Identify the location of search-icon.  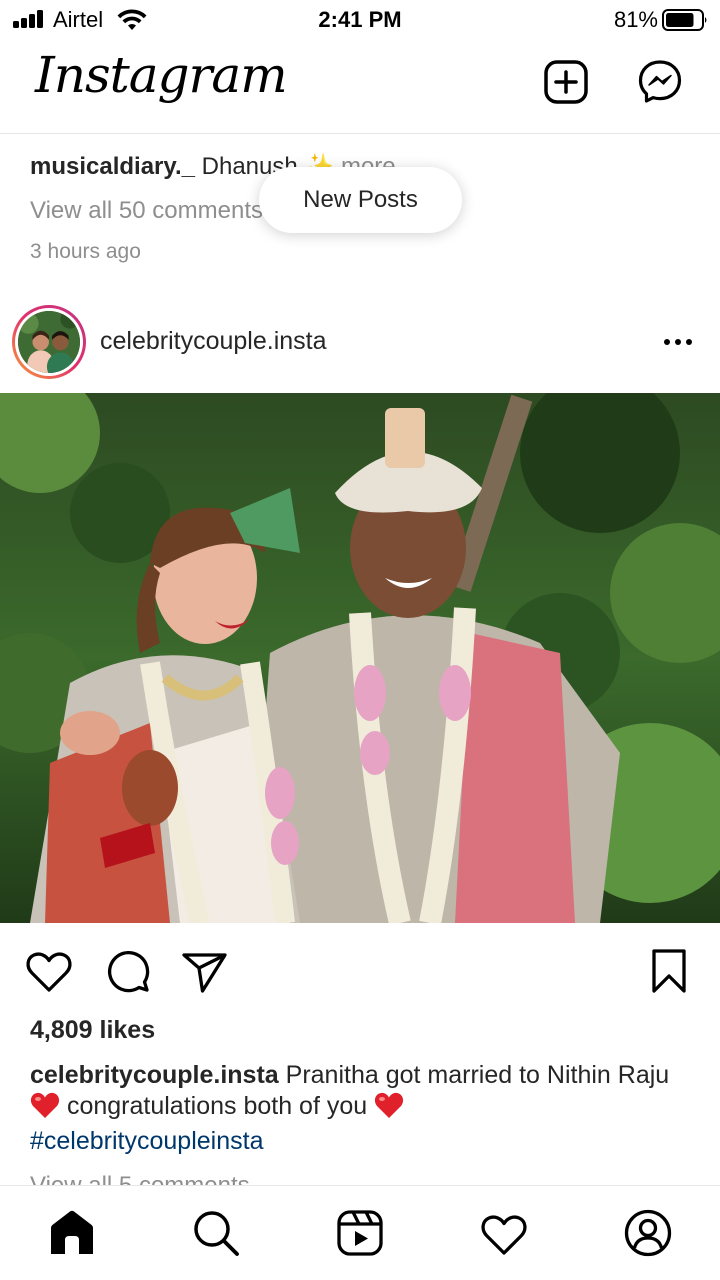
(216, 1233).